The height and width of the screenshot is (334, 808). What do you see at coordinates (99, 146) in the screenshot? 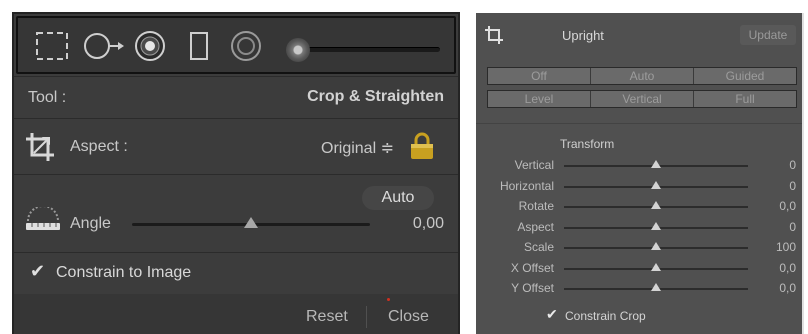
I see `aspect-label: Aspect :` at bounding box center [99, 146].